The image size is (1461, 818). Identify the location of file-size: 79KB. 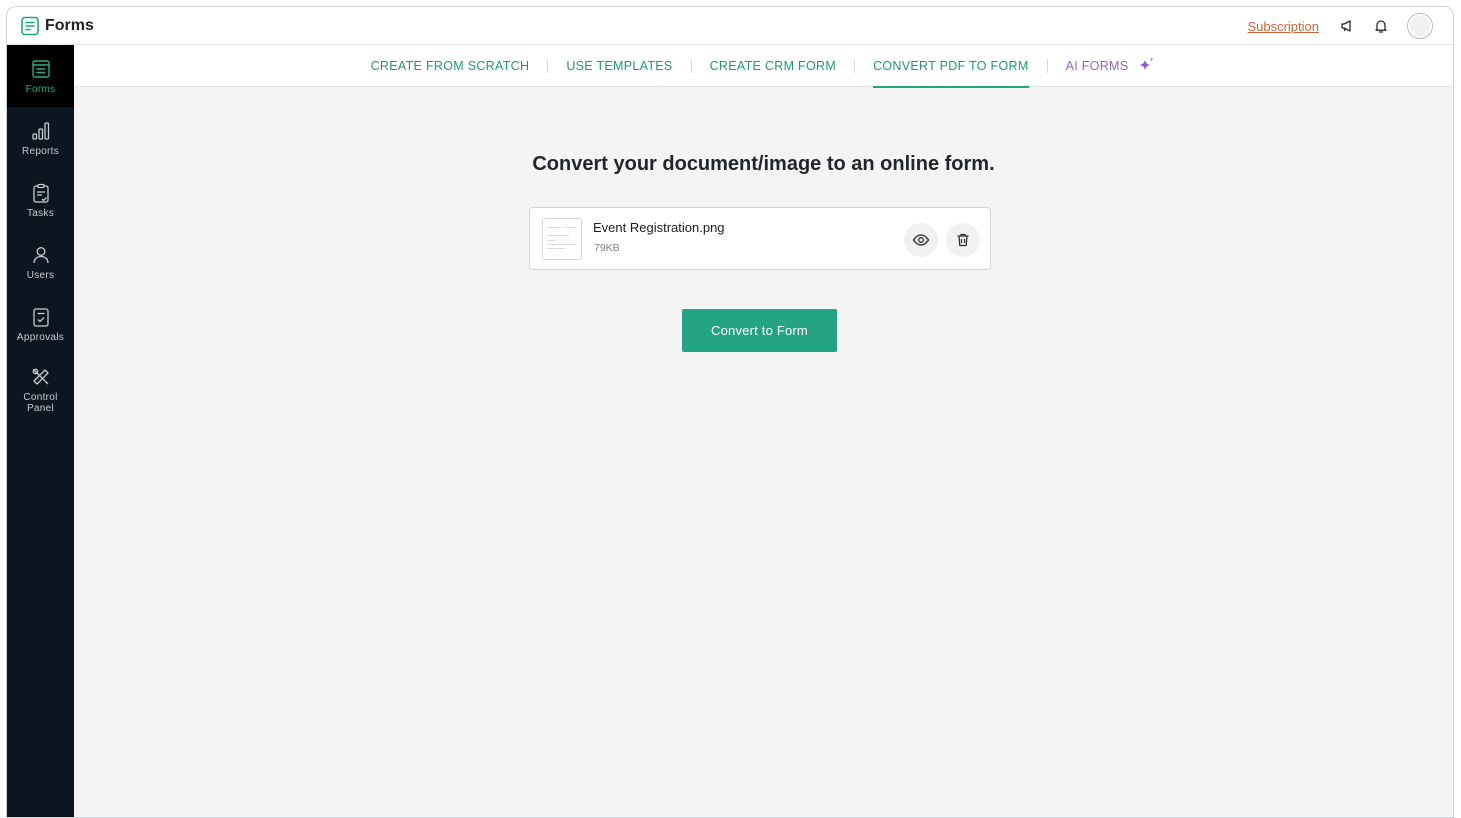
(607, 248).